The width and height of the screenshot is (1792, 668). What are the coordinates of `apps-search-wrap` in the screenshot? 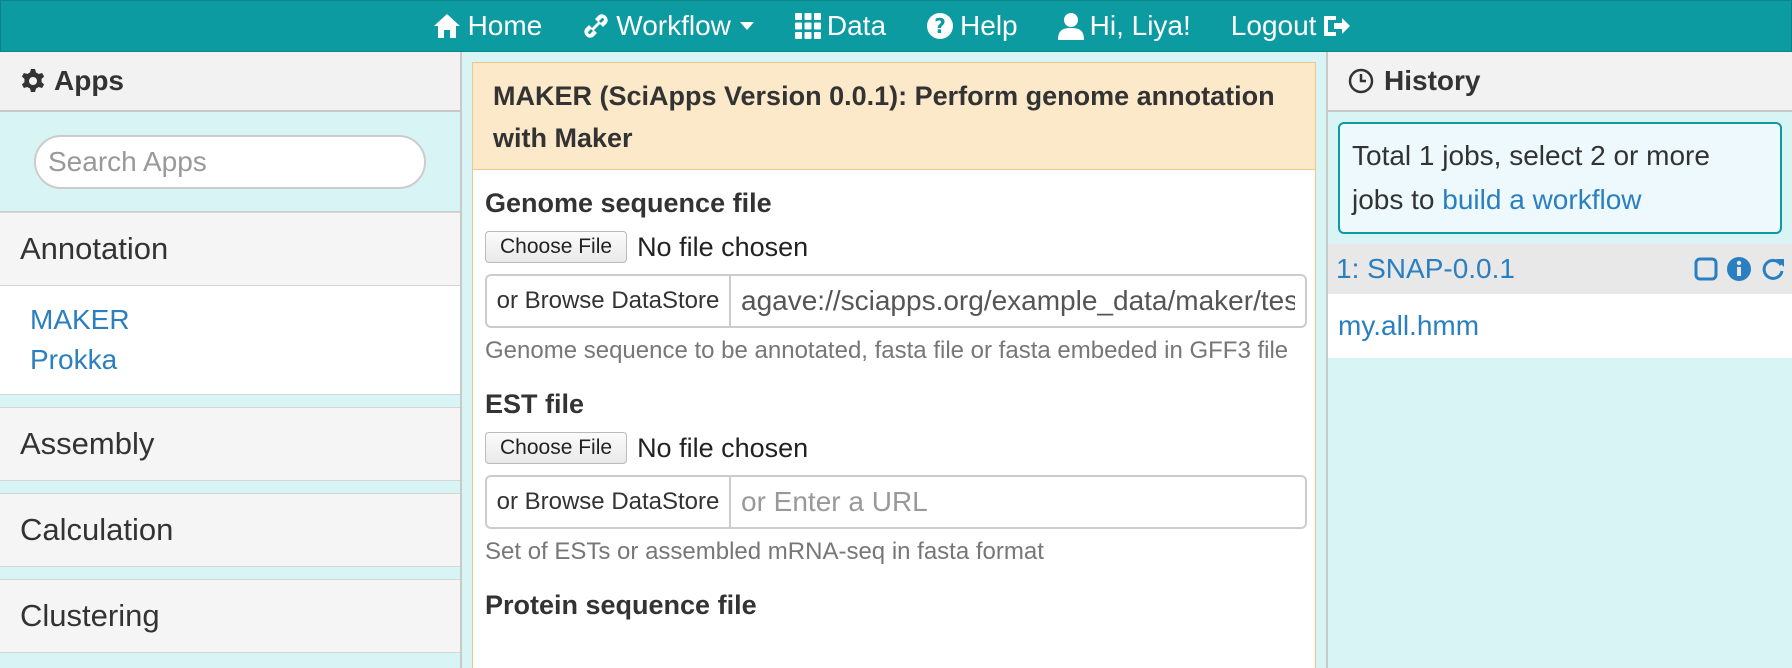 It's located at (230, 162).